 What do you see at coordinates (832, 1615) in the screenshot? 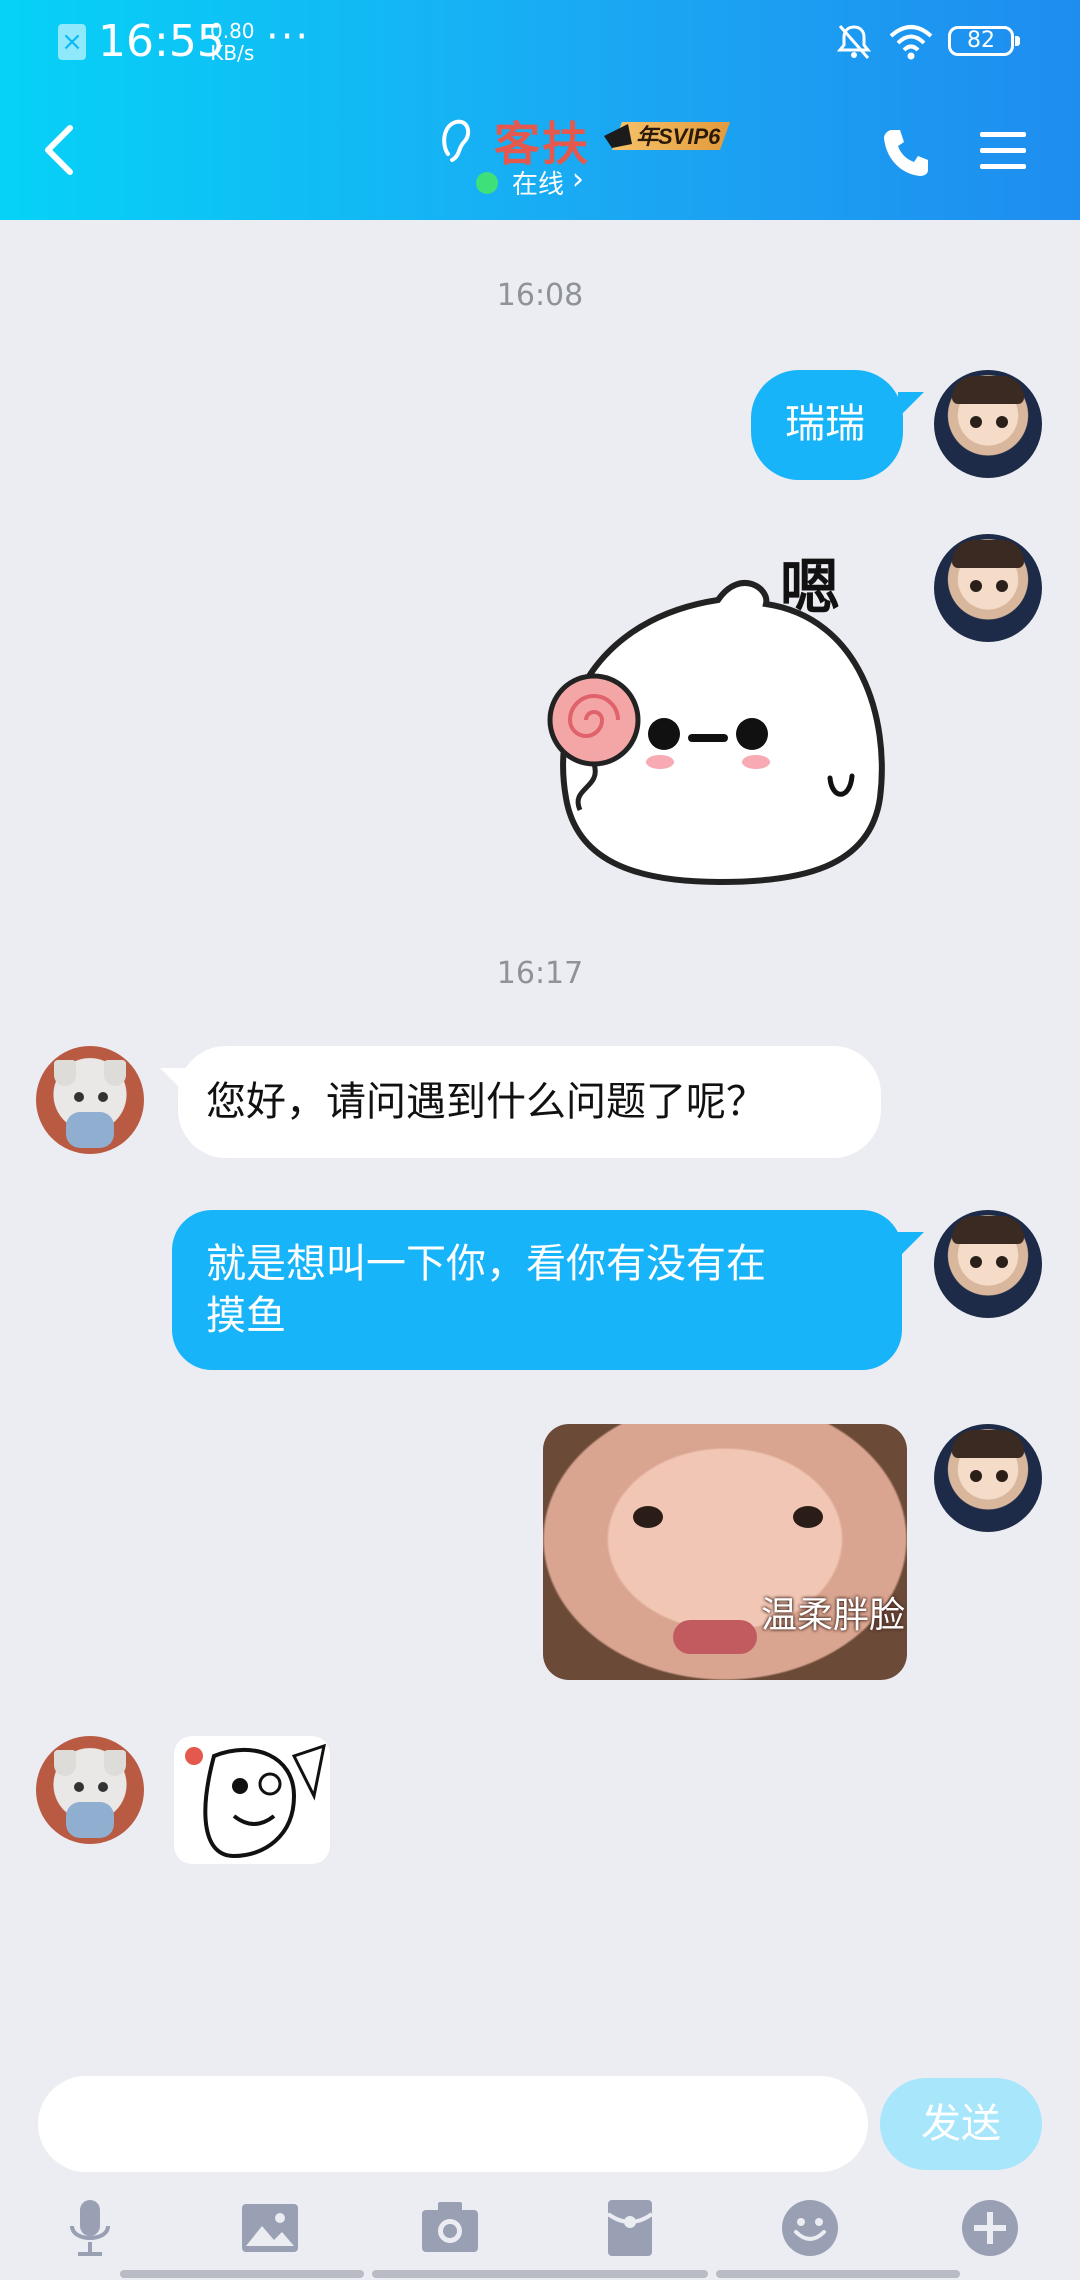
I see `image-caption: 温柔胖脸` at bounding box center [832, 1615].